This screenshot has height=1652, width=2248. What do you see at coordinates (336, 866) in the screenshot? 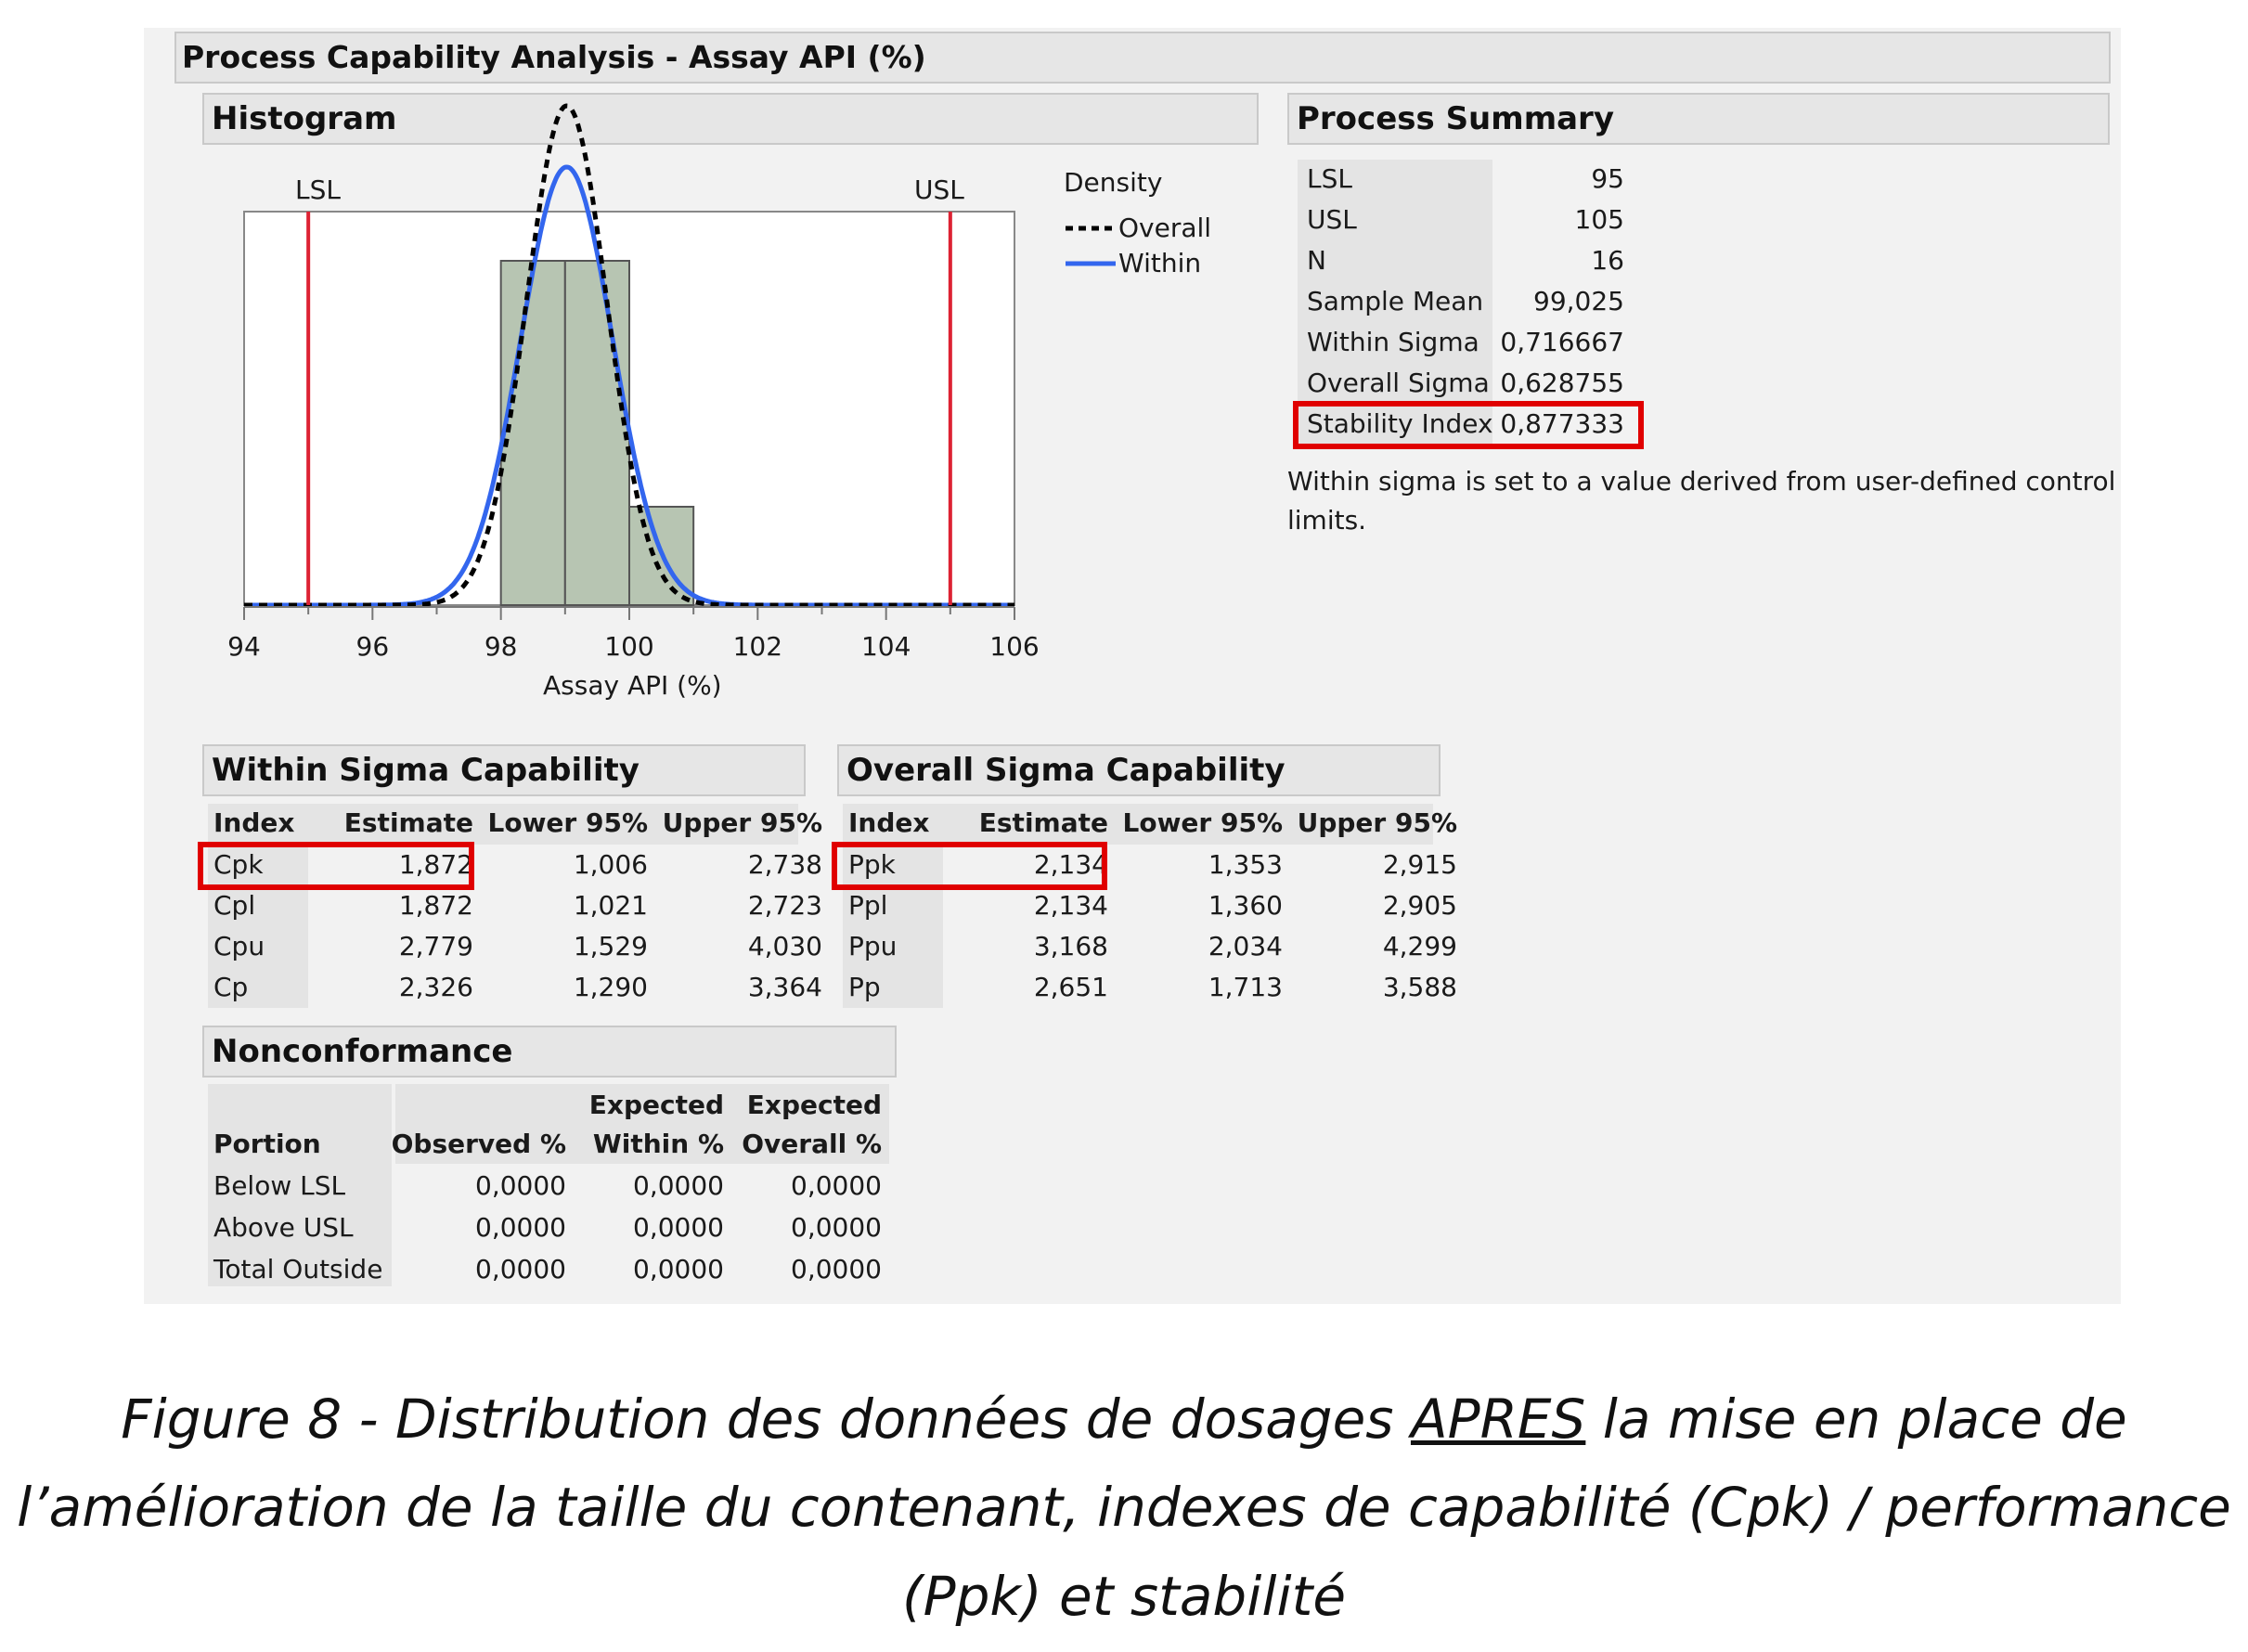
I see `cpk-highlight` at bounding box center [336, 866].